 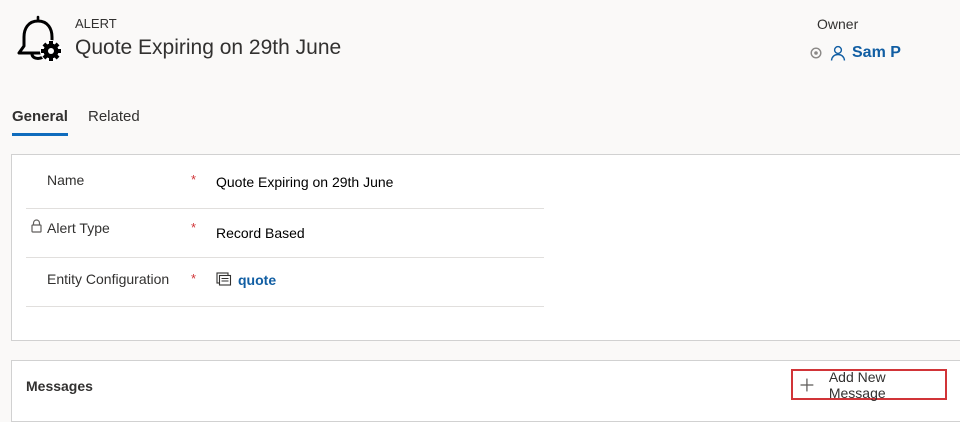 I want to click on entity-lookup-icon, so click(x=224, y=279).